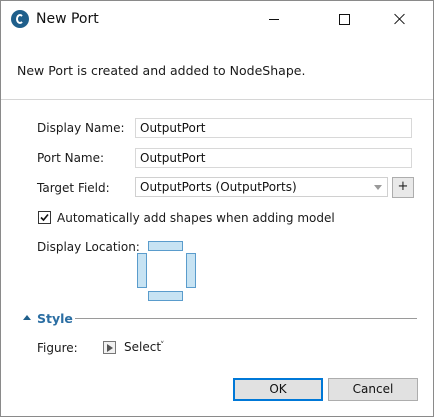  Describe the element at coordinates (20, 19) in the screenshot. I see `app-logo-icon` at that location.